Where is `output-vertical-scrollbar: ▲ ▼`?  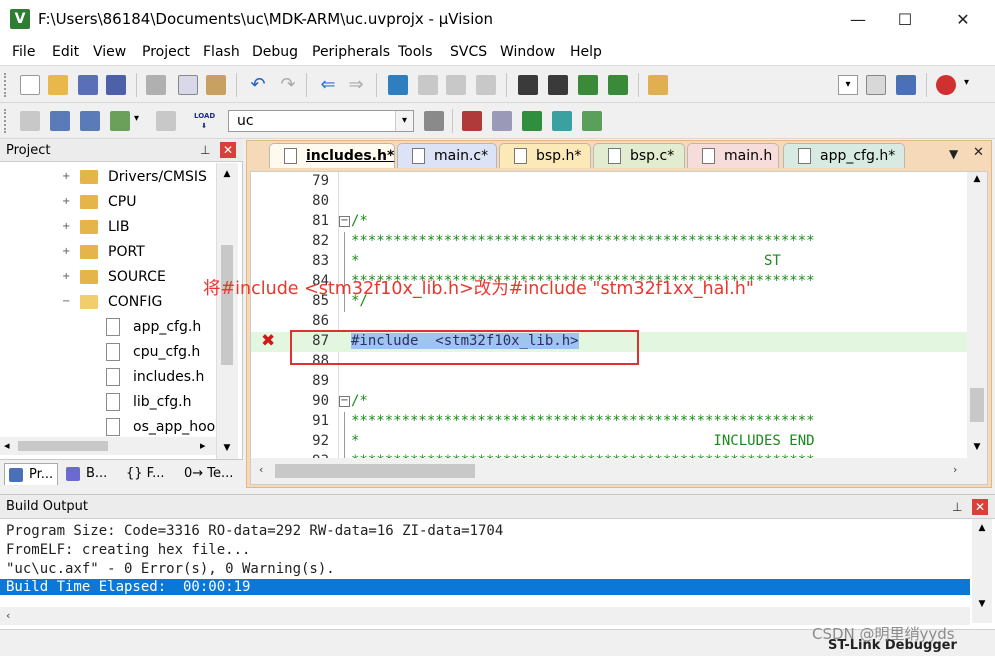
output-vertical-scrollbar: ▲ ▼ is located at coordinates (982, 571).